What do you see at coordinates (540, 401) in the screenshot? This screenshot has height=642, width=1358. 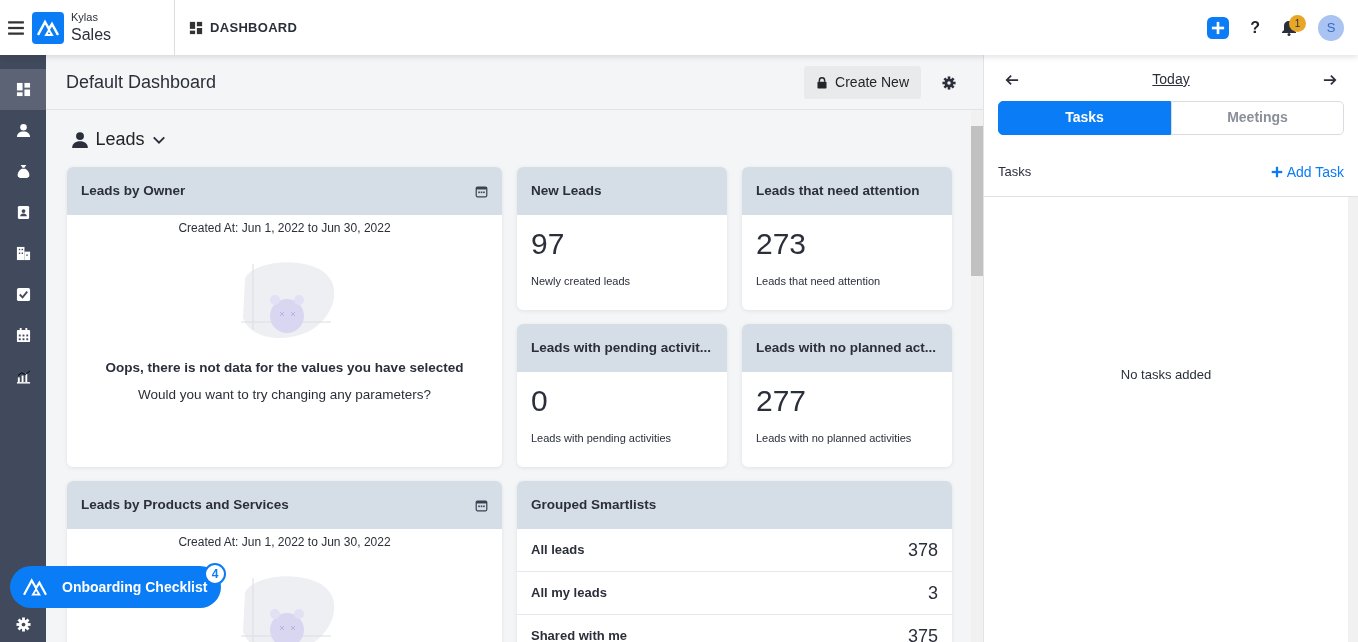 I see `metric-value: 0` at bounding box center [540, 401].